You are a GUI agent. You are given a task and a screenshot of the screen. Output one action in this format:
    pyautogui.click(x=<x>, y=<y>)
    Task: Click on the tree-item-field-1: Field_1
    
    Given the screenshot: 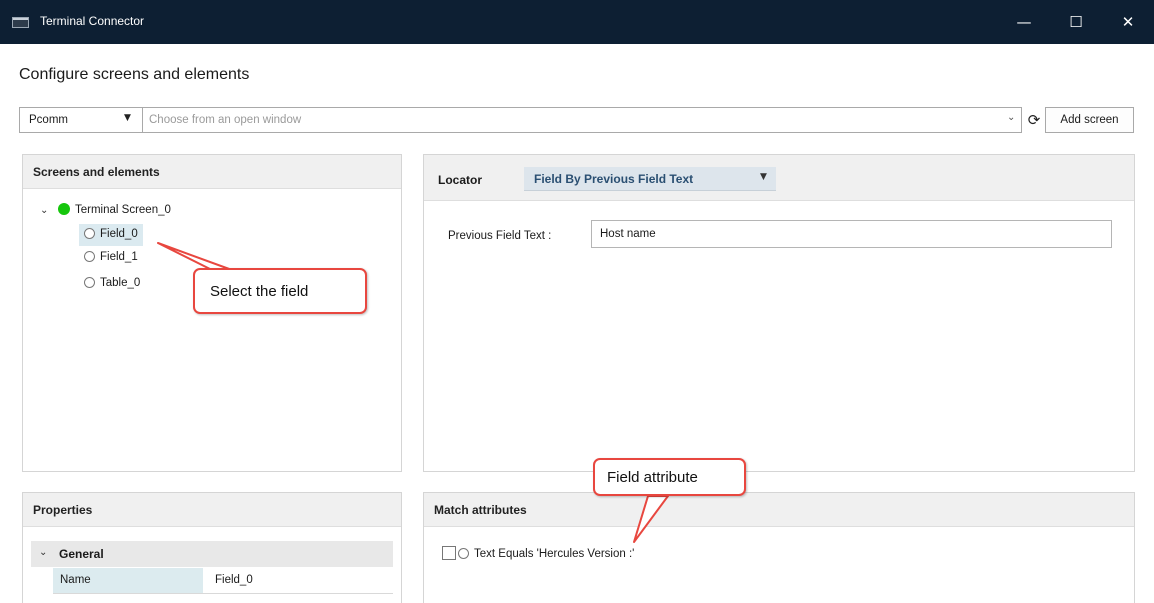 What is the action you would take?
    pyautogui.click(x=111, y=257)
    